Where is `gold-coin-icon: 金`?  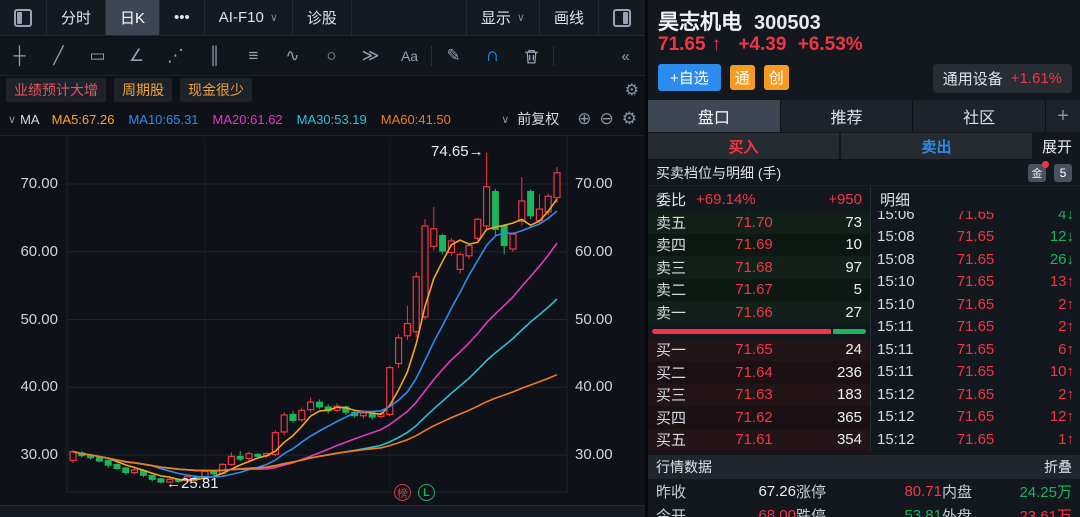 gold-coin-icon: 金 is located at coordinates (1038, 171).